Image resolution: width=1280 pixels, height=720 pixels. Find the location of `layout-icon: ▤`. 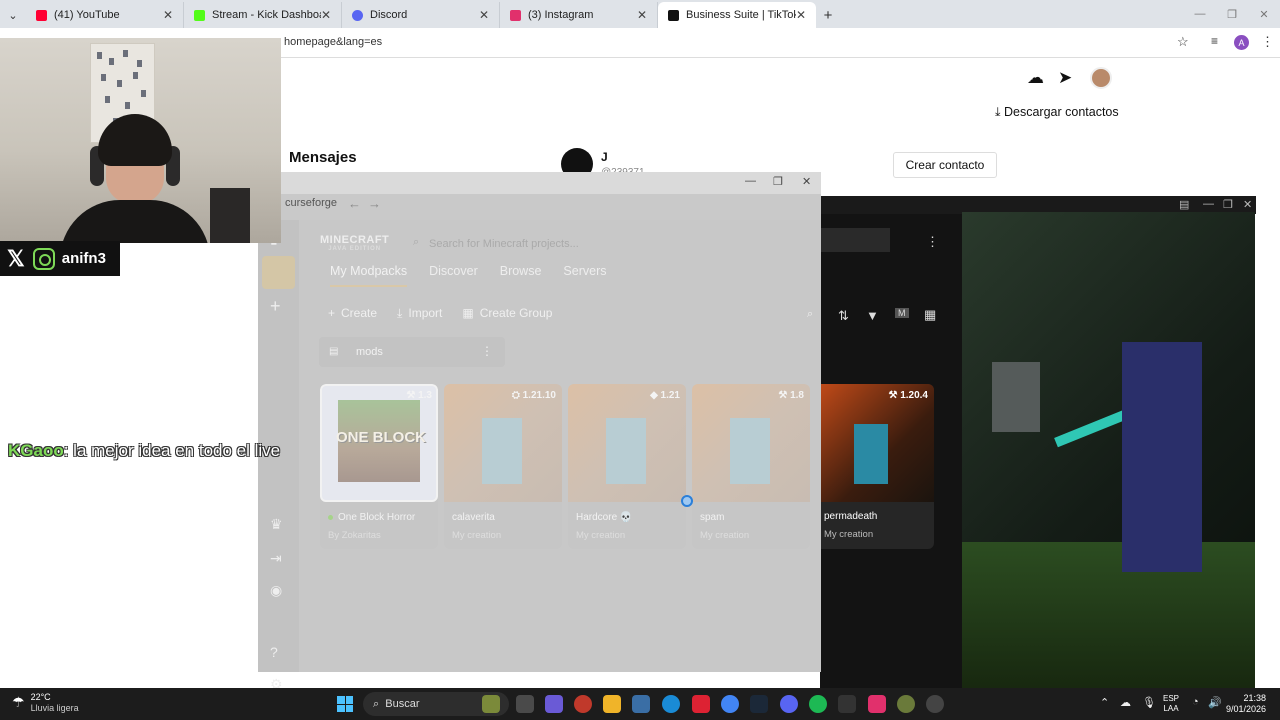

layout-icon: ▤ is located at coordinates (1184, 204).